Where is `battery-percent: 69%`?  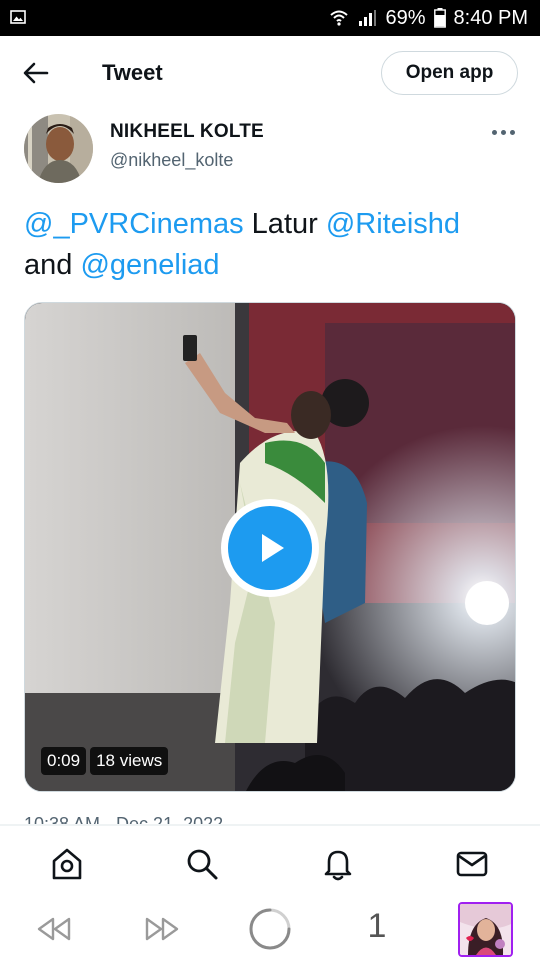 battery-percent: 69% is located at coordinates (405, 17).